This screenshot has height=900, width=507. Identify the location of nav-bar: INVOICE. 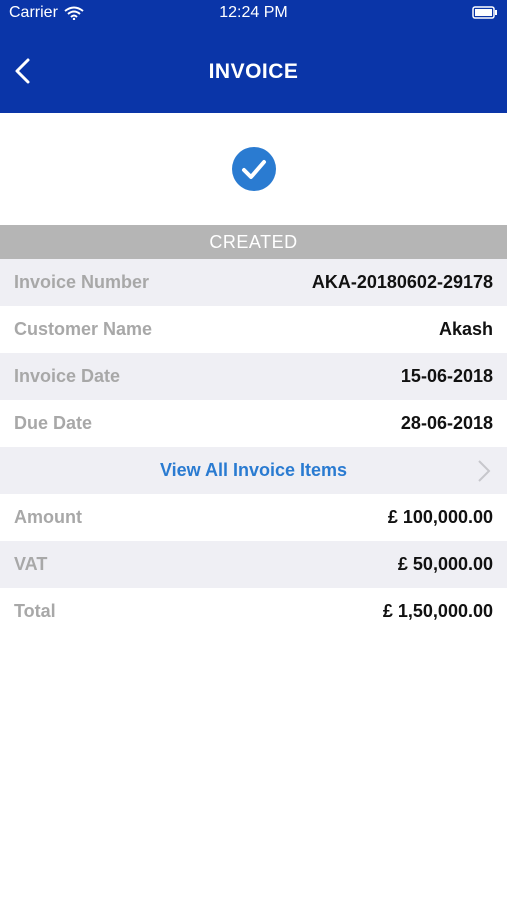
(253, 70).